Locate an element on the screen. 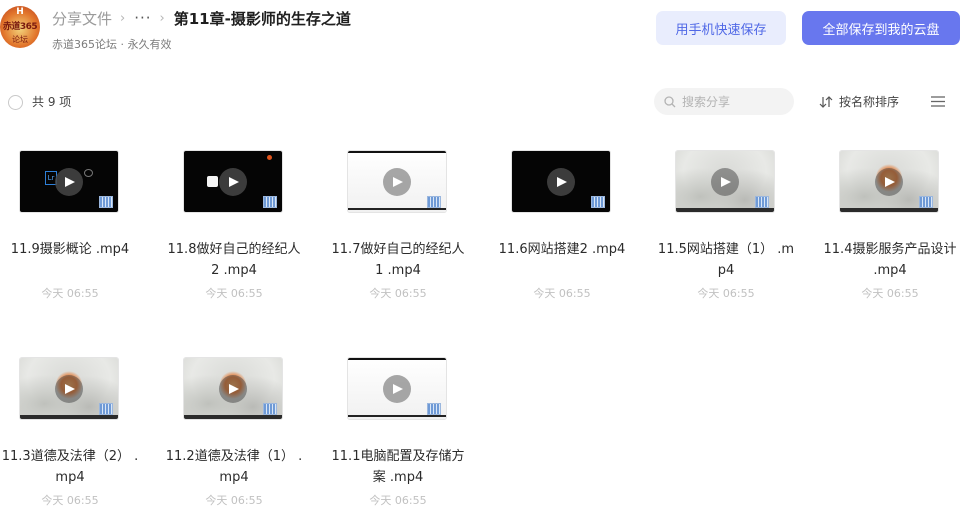 The image size is (967, 510). avatar-letter: H is located at coordinates (20, 12).